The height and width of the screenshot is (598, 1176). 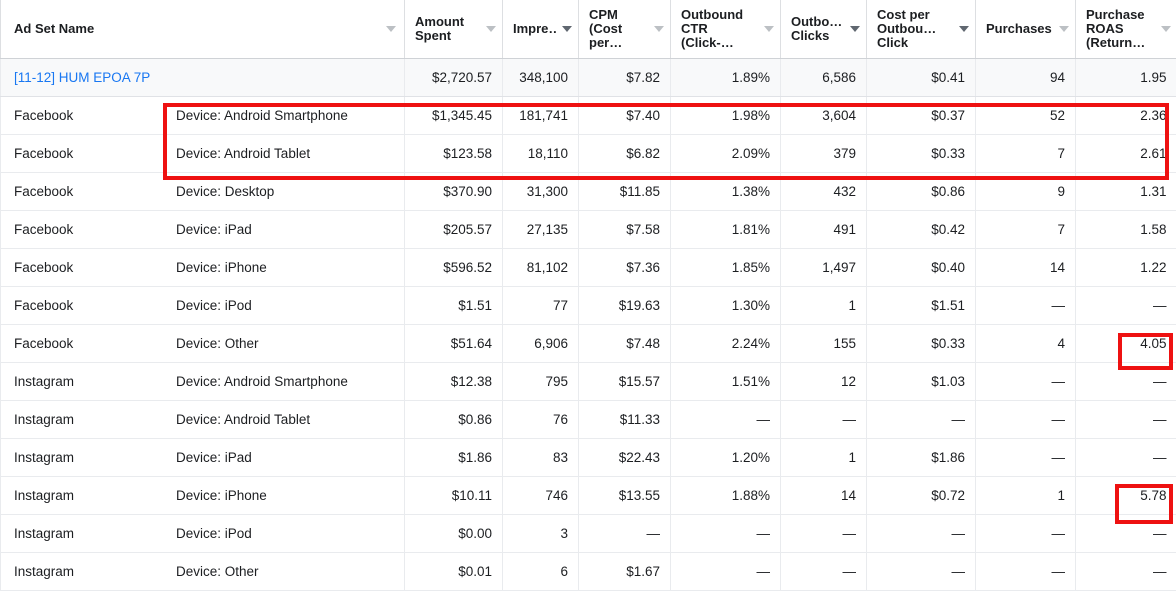 What do you see at coordinates (921, 29) in the screenshot?
I see `column-header-cost-per-outbound-click: Cost per Outbou… Click` at bounding box center [921, 29].